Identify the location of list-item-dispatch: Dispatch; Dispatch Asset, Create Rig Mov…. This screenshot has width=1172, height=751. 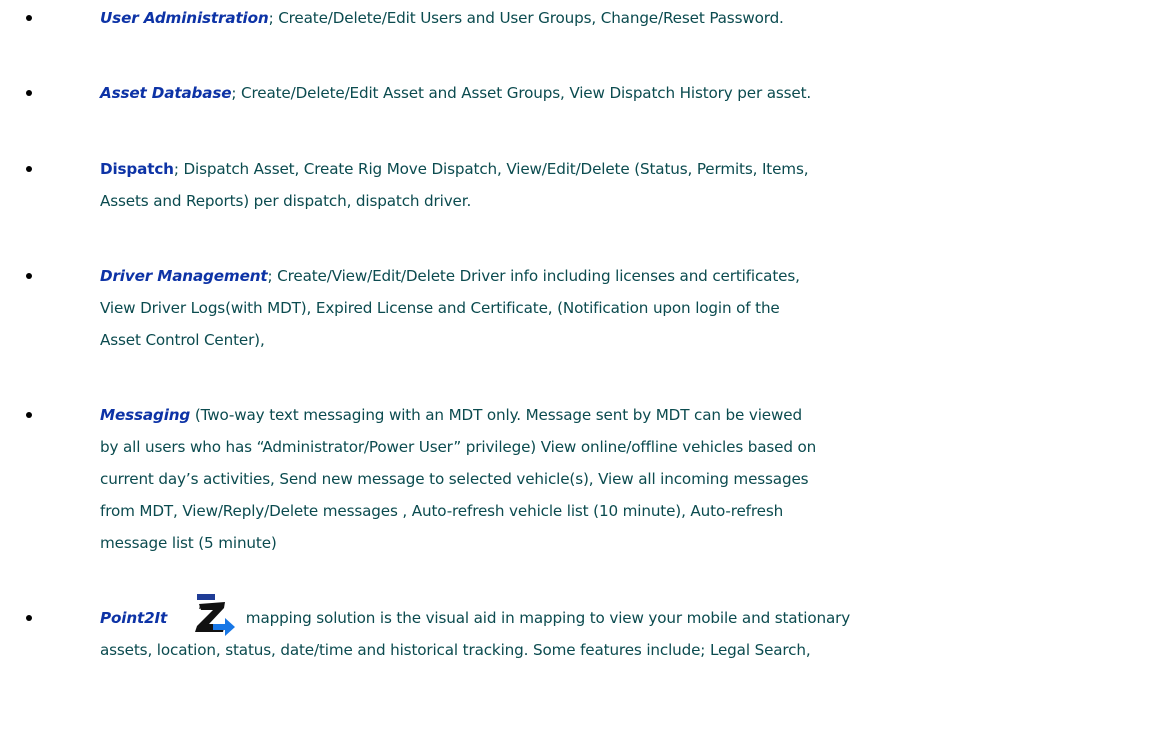
(588, 185).